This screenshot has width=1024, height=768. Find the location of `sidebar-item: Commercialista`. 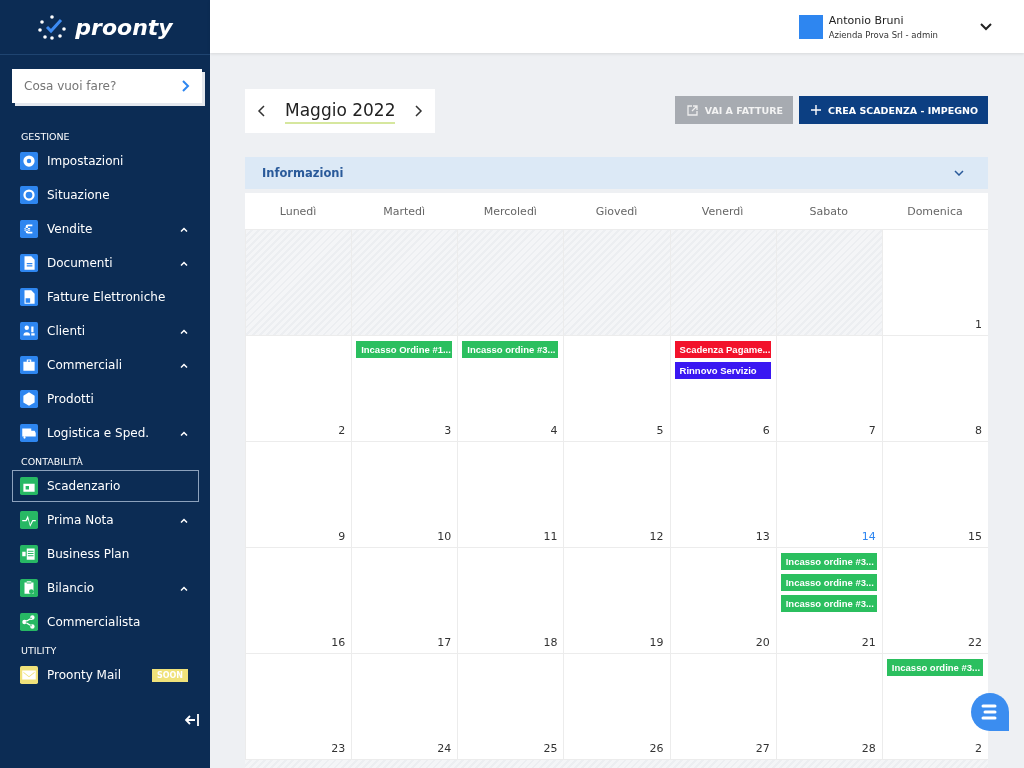

sidebar-item: Commercialista is located at coordinates (105, 622).